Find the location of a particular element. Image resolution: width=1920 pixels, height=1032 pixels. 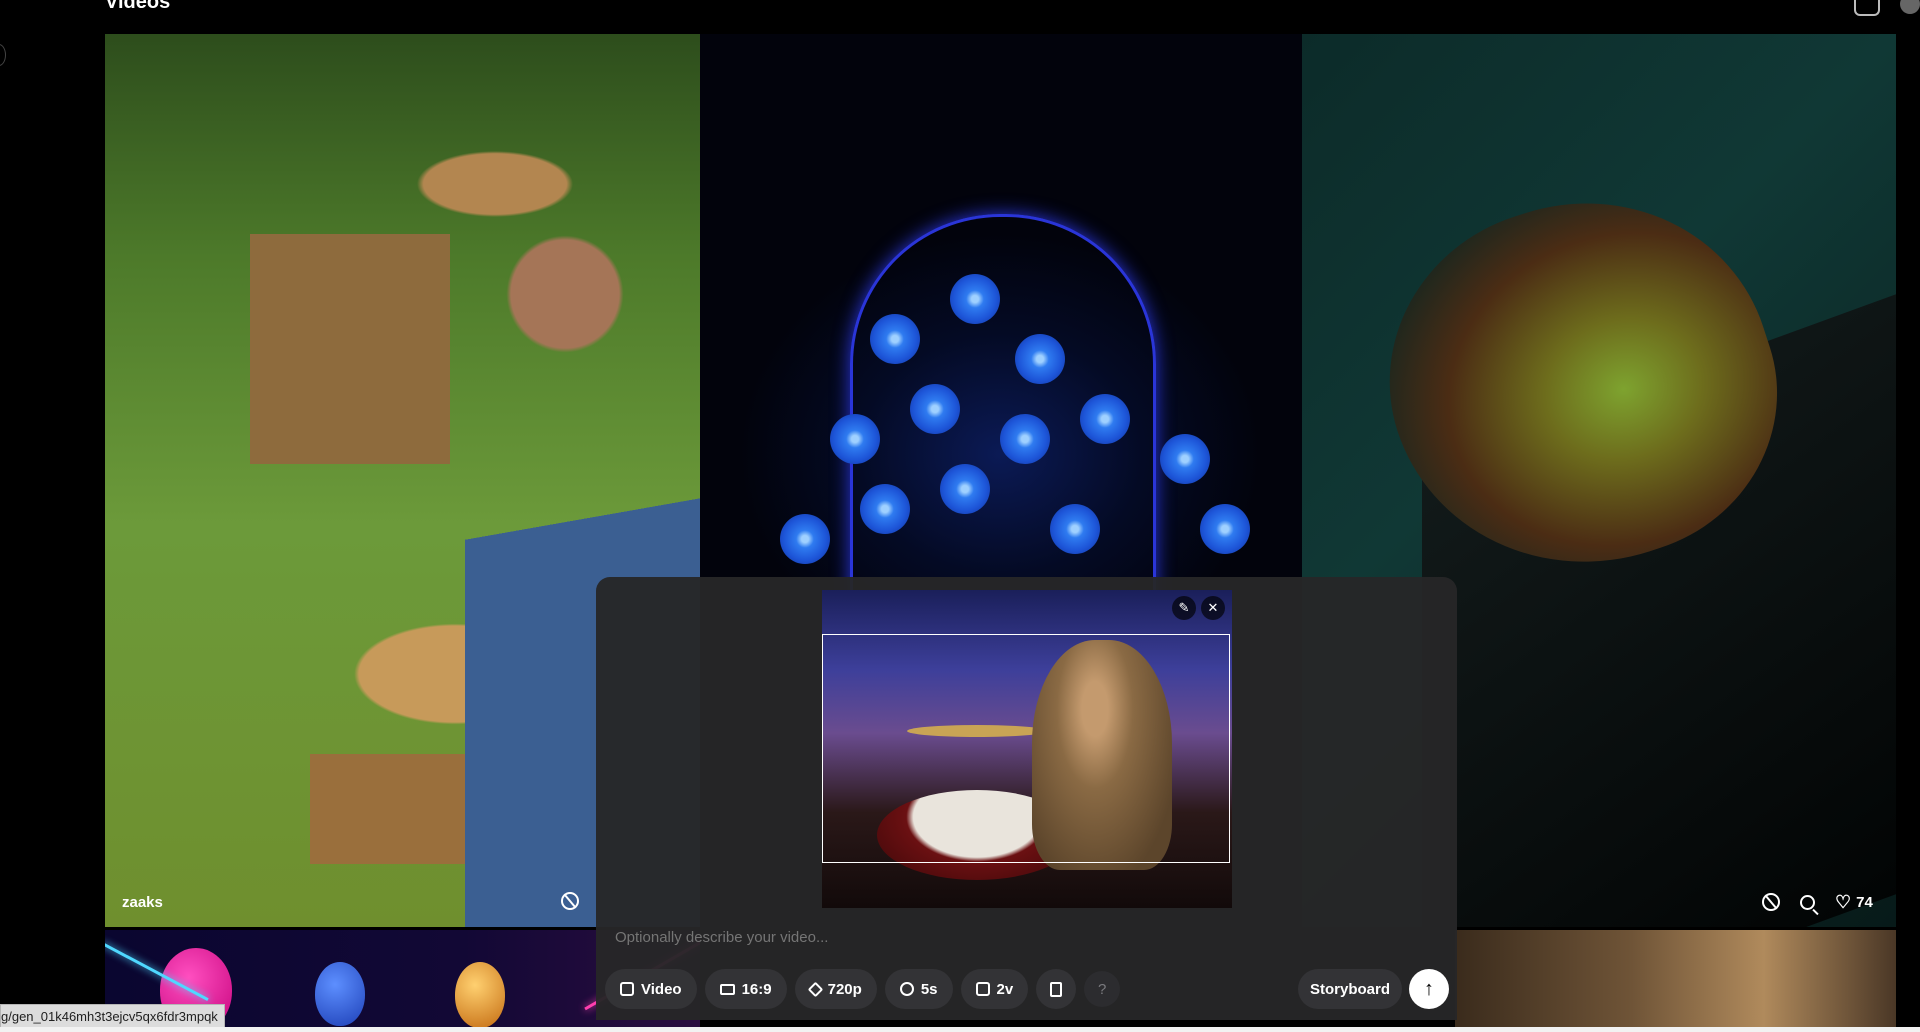

tile-actions-painter is located at coordinates (570, 901).